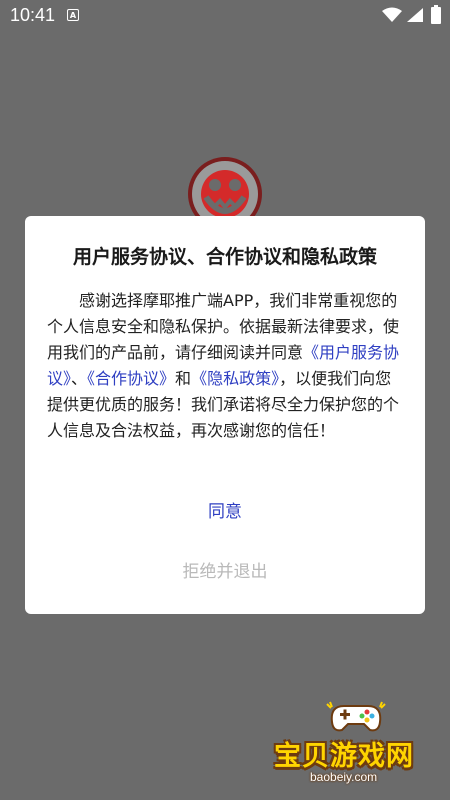 The width and height of the screenshot is (450, 800). What do you see at coordinates (344, 756) in the screenshot?
I see `watermark-title: 宝贝游戏网` at bounding box center [344, 756].